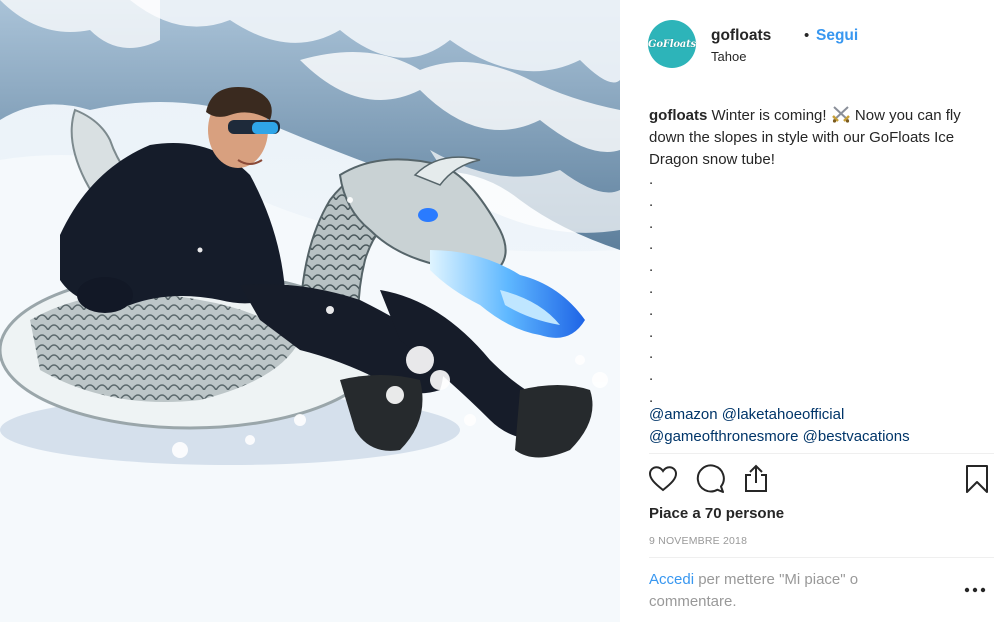 This screenshot has width=1000, height=622. I want to click on more-options-icon, so click(975, 590).